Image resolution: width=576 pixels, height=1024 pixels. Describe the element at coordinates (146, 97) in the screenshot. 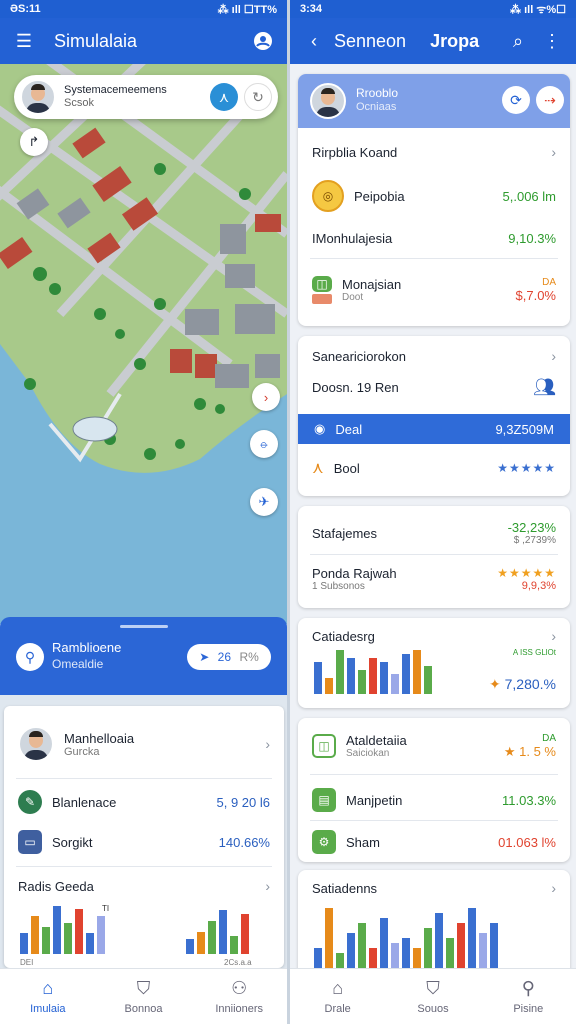

I see `location-search-card: Systemacemeemens Scsok ⋏ ↻` at that location.